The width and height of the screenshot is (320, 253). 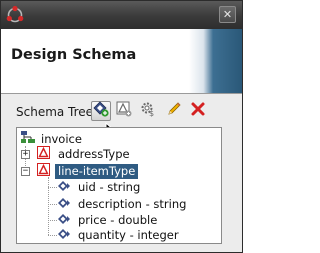 What do you see at coordinates (132, 203) in the screenshot?
I see `tree-item-label: description - string` at bounding box center [132, 203].